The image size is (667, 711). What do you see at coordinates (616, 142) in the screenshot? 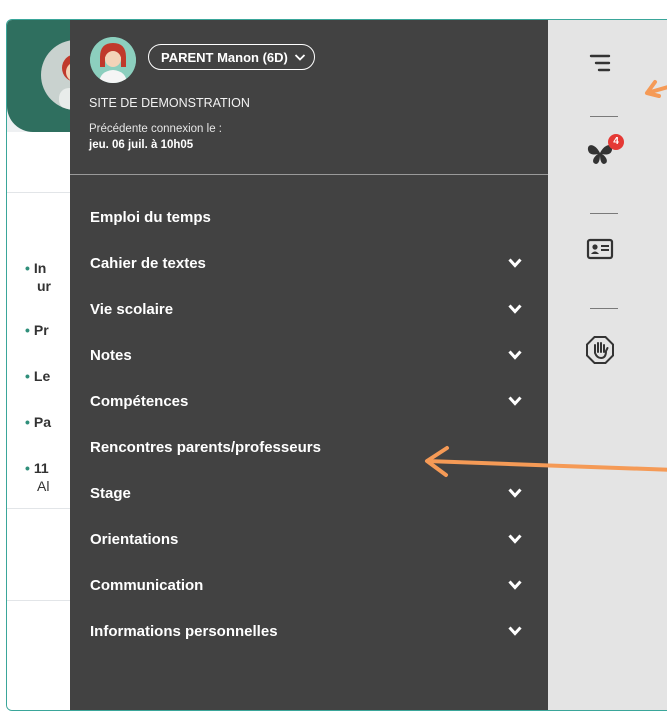
I see `notifications-badge: 4` at bounding box center [616, 142].